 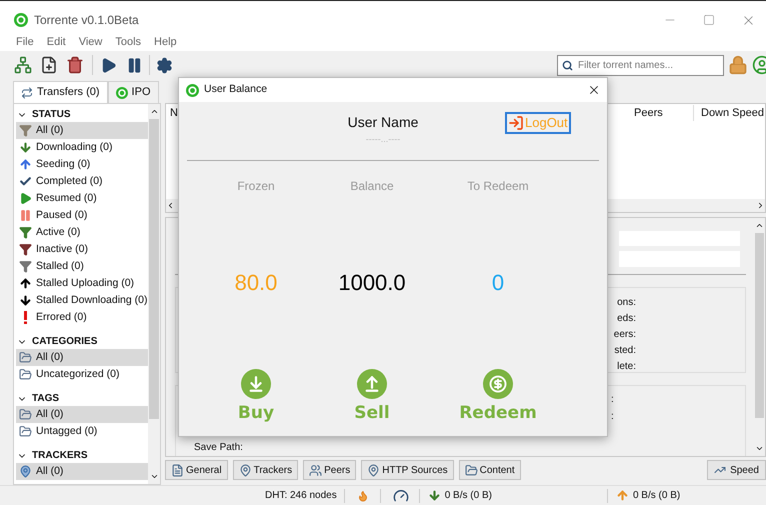 I want to click on down-arrow-icon, so click(x=25, y=300).